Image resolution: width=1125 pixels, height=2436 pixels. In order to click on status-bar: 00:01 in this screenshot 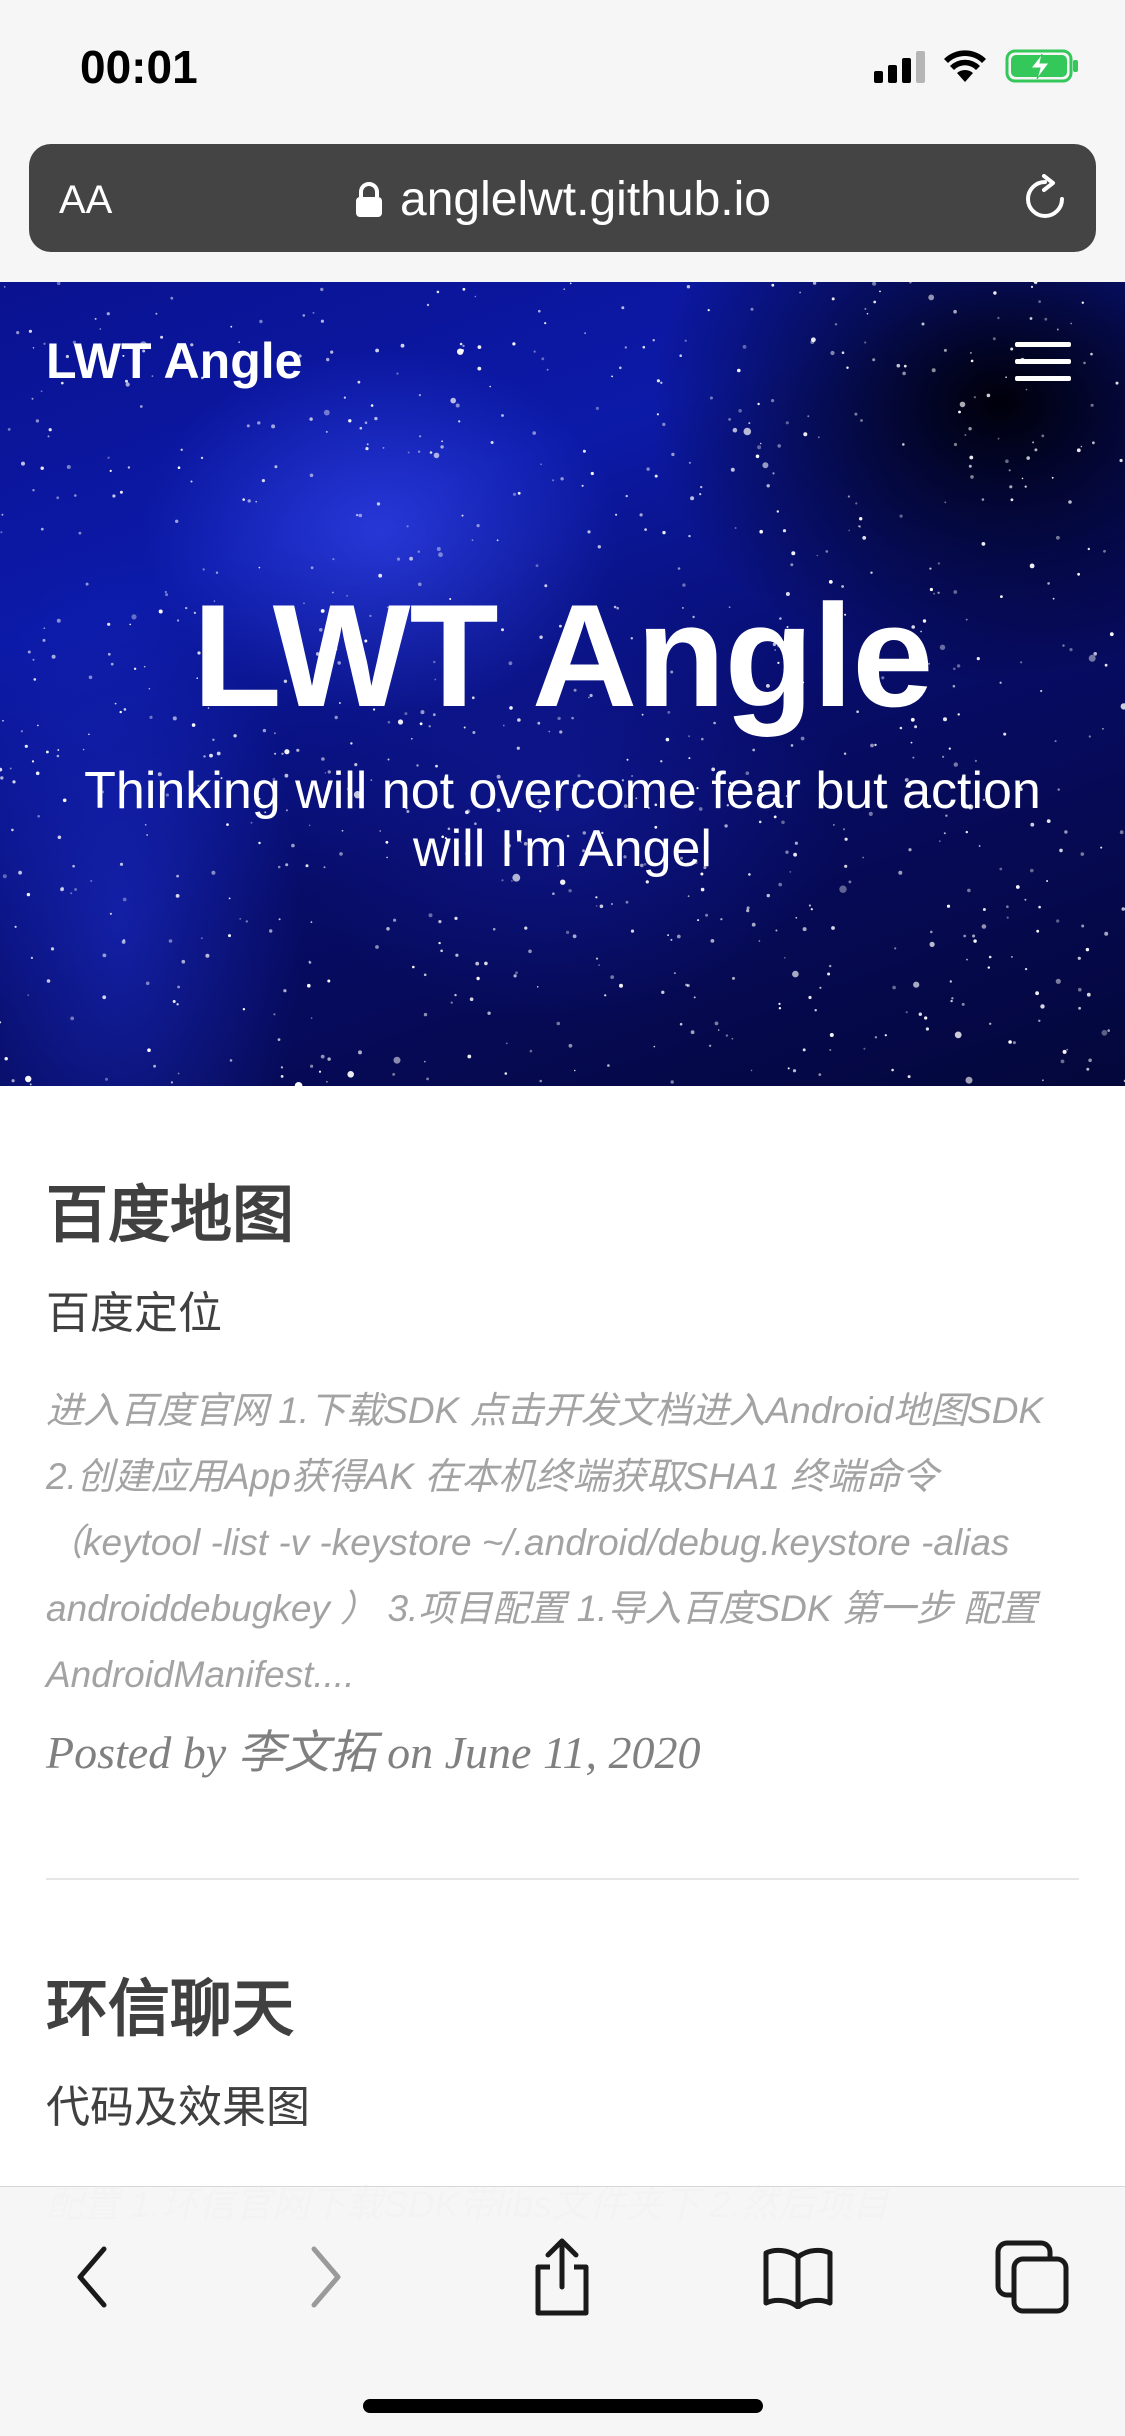, I will do `click(562, 70)`.